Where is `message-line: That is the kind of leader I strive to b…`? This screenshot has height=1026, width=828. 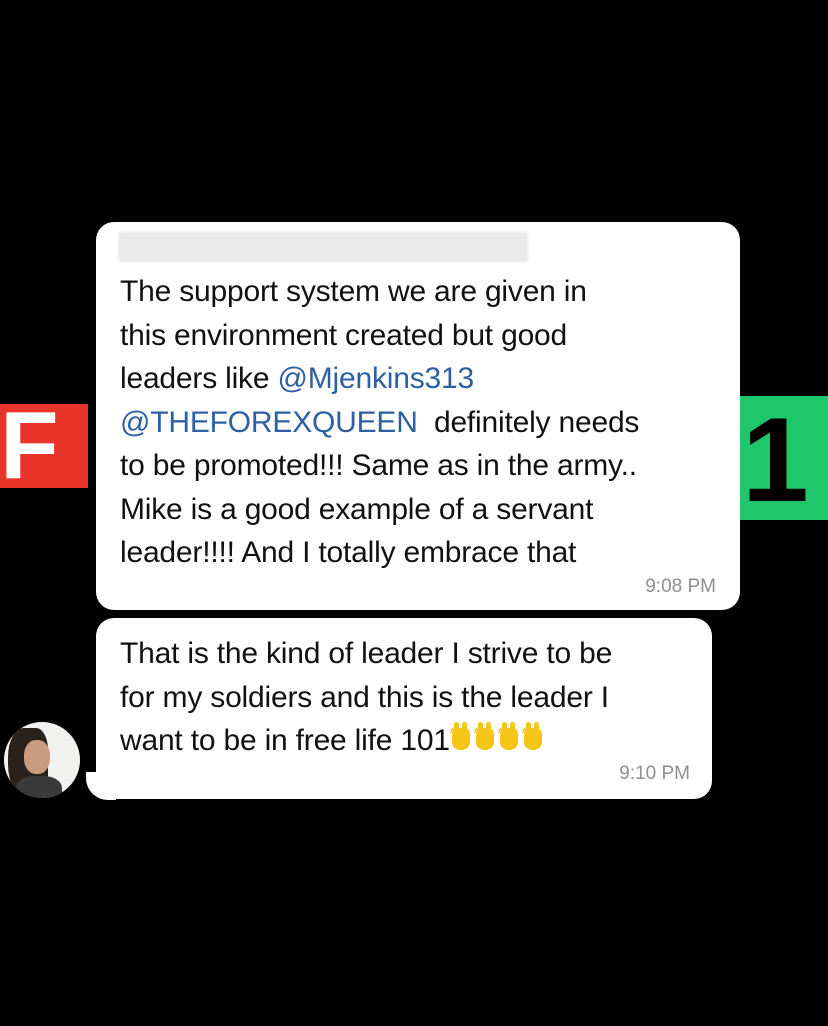
message-line: That is the kind of leader I strive to b… is located at coordinates (407, 654).